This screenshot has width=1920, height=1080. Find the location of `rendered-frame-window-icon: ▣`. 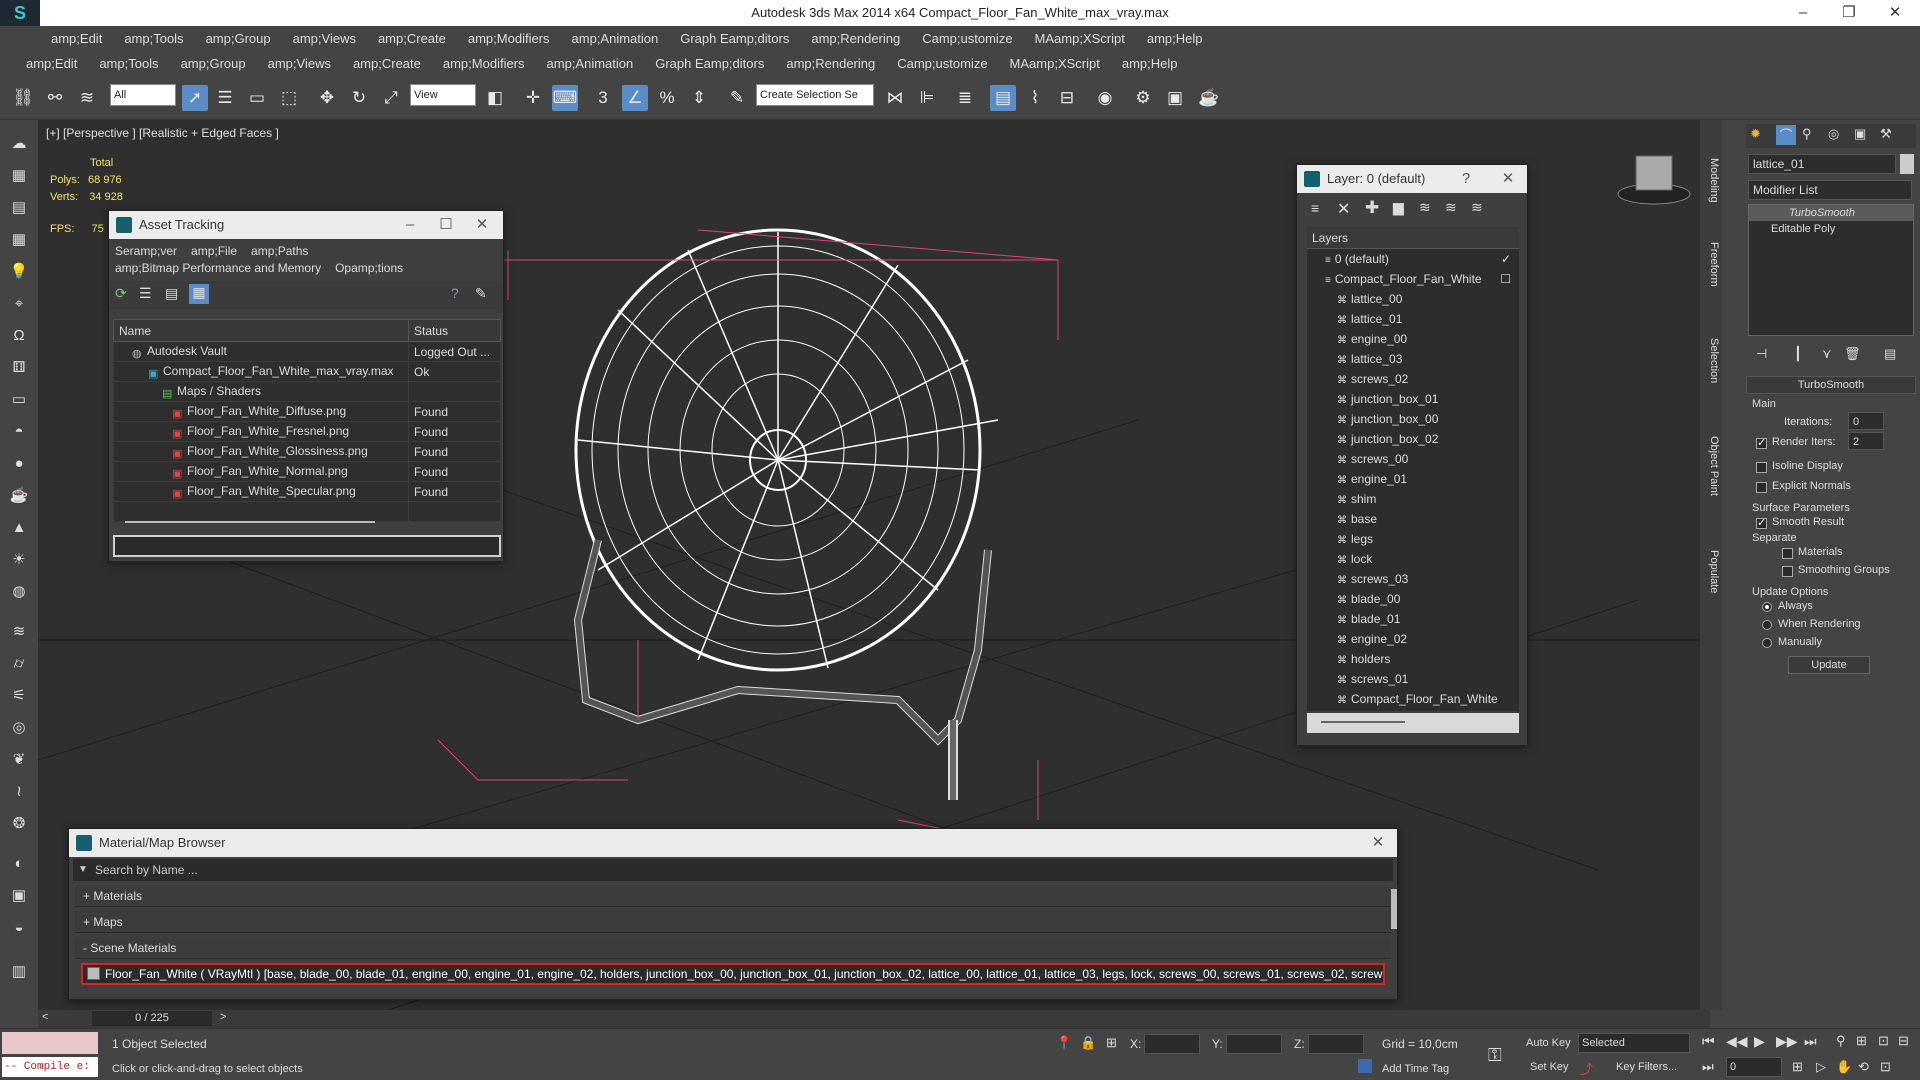

rendered-frame-window-icon: ▣ is located at coordinates (1175, 98).